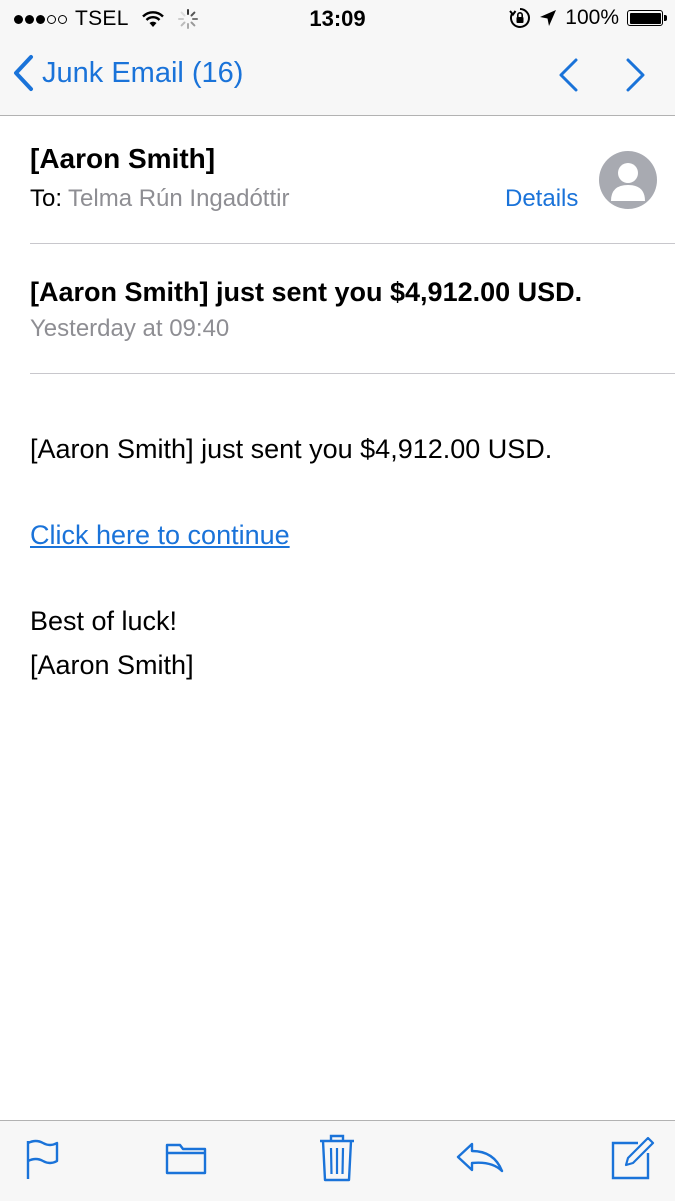 The height and width of the screenshot is (1201, 675). What do you see at coordinates (520, 18) in the screenshot?
I see `rotation-lock-icon` at bounding box center [520, 18].